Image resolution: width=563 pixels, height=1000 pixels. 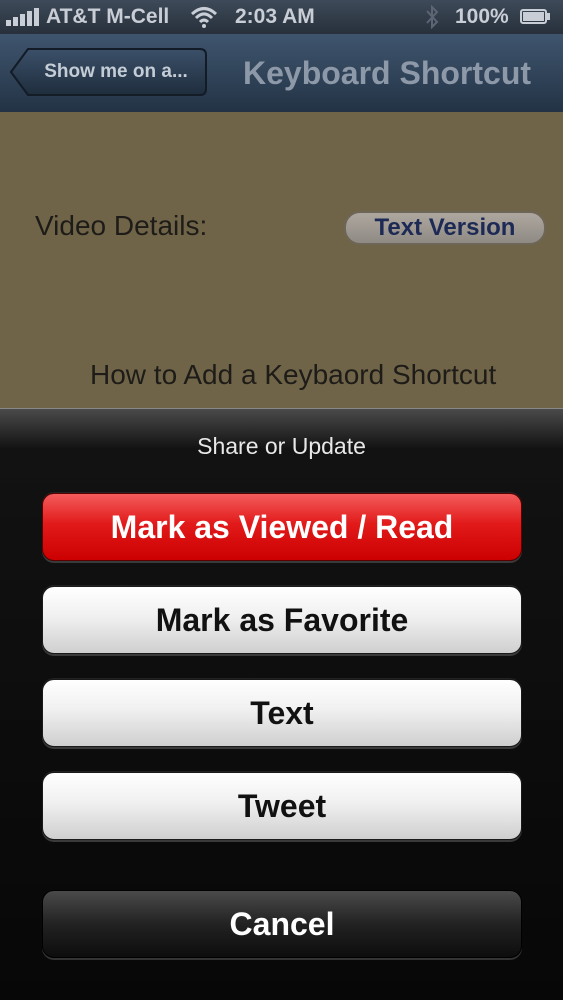 I want to click on text-button: Text, so click(x=282, y=713).